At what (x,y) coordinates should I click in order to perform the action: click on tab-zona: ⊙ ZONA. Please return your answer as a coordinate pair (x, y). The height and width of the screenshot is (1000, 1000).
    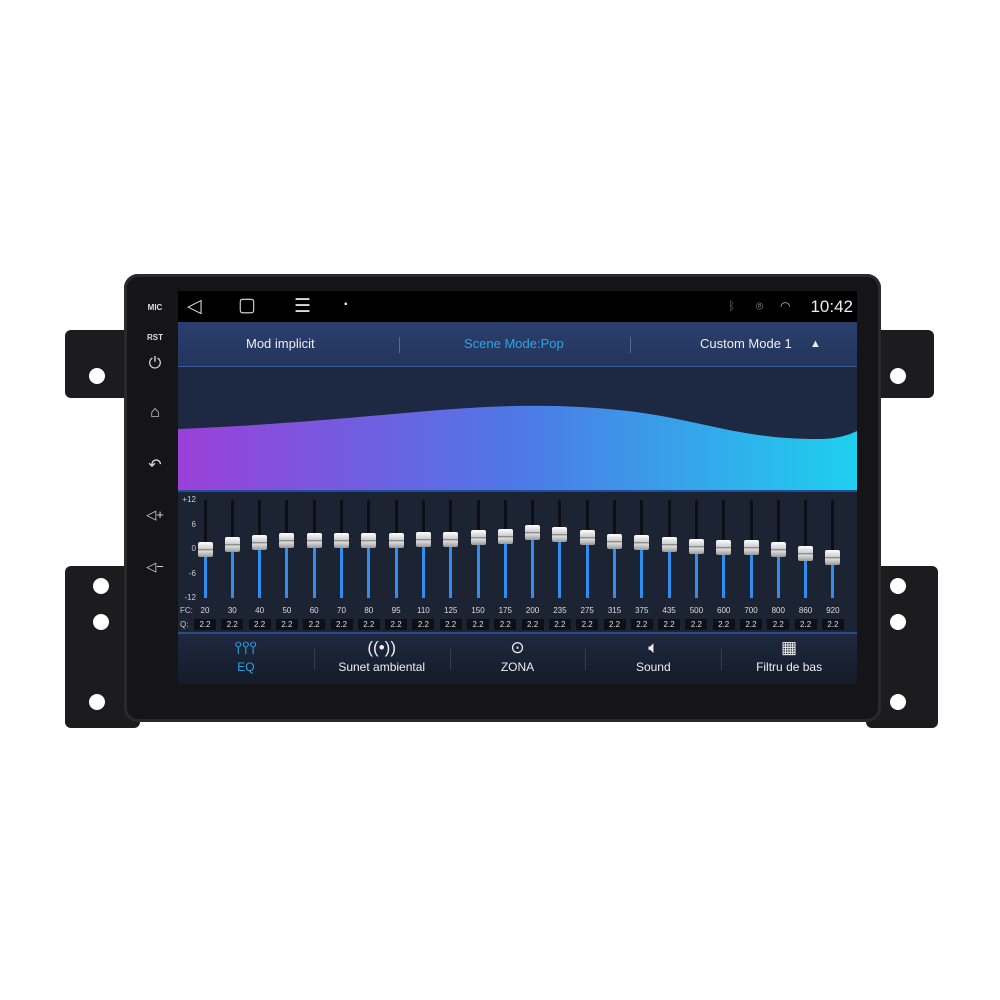
    Looking at the image, I should click on (518, 659).